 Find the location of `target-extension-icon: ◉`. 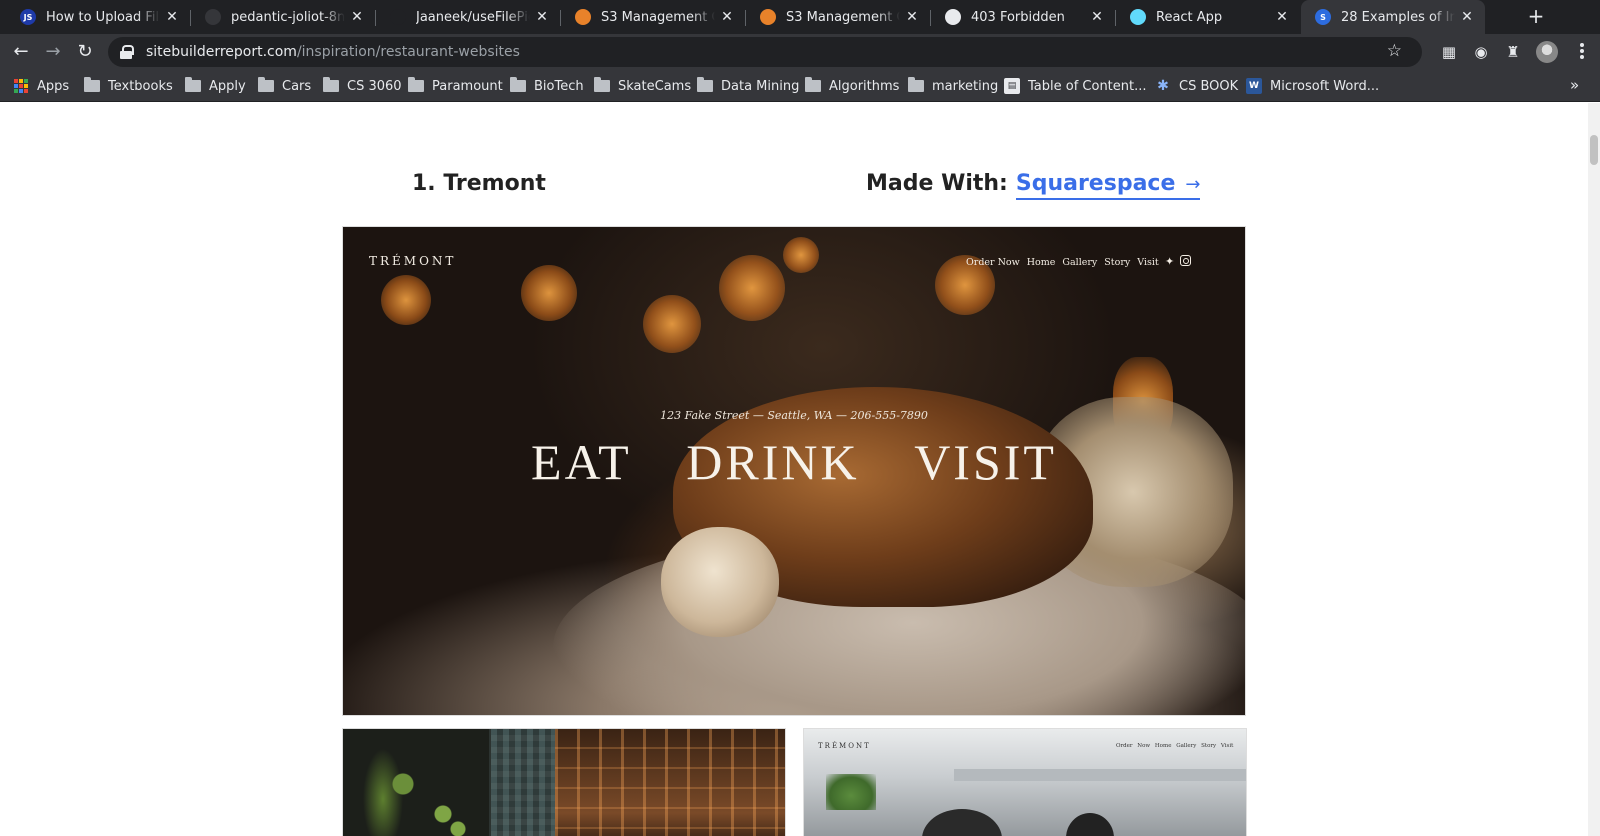

target-extension-icon: ◉ is located at coordinates (1481, 52).